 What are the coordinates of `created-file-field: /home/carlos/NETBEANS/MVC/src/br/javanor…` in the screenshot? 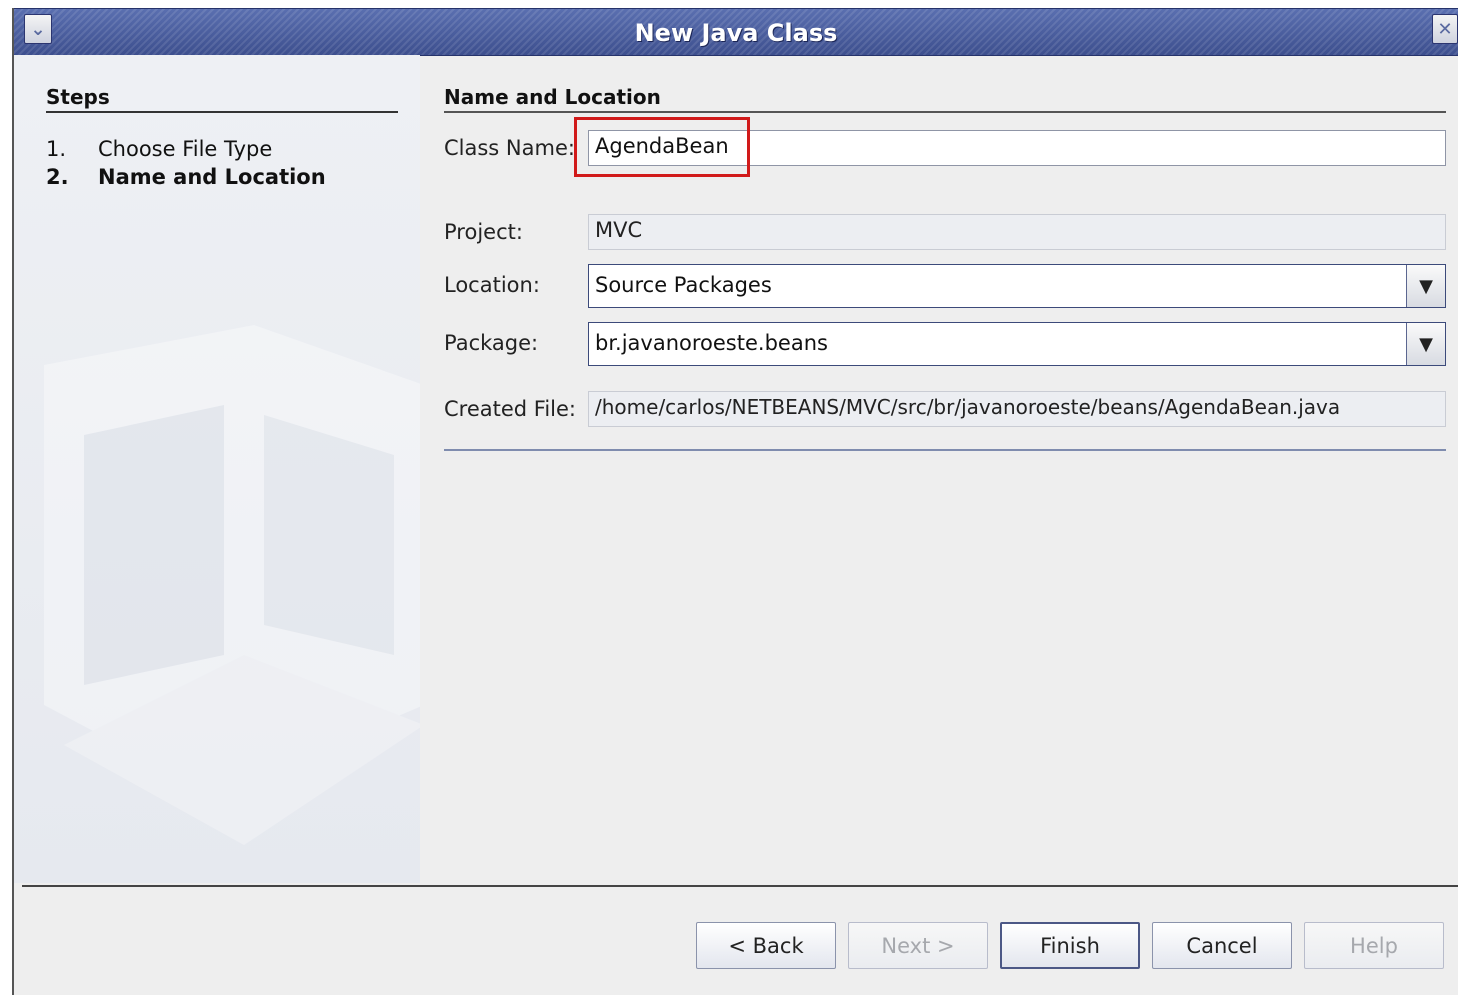 It's located at (1017, 409).